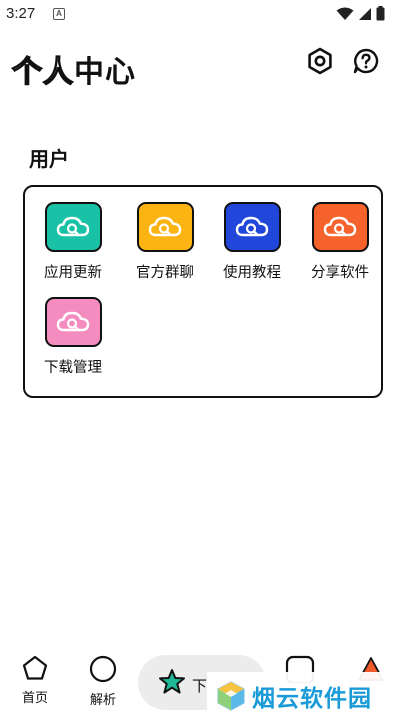 Image resolution: width=405 pixels, height=720 pixels. I want to click on star-icon, so click(172, 681).